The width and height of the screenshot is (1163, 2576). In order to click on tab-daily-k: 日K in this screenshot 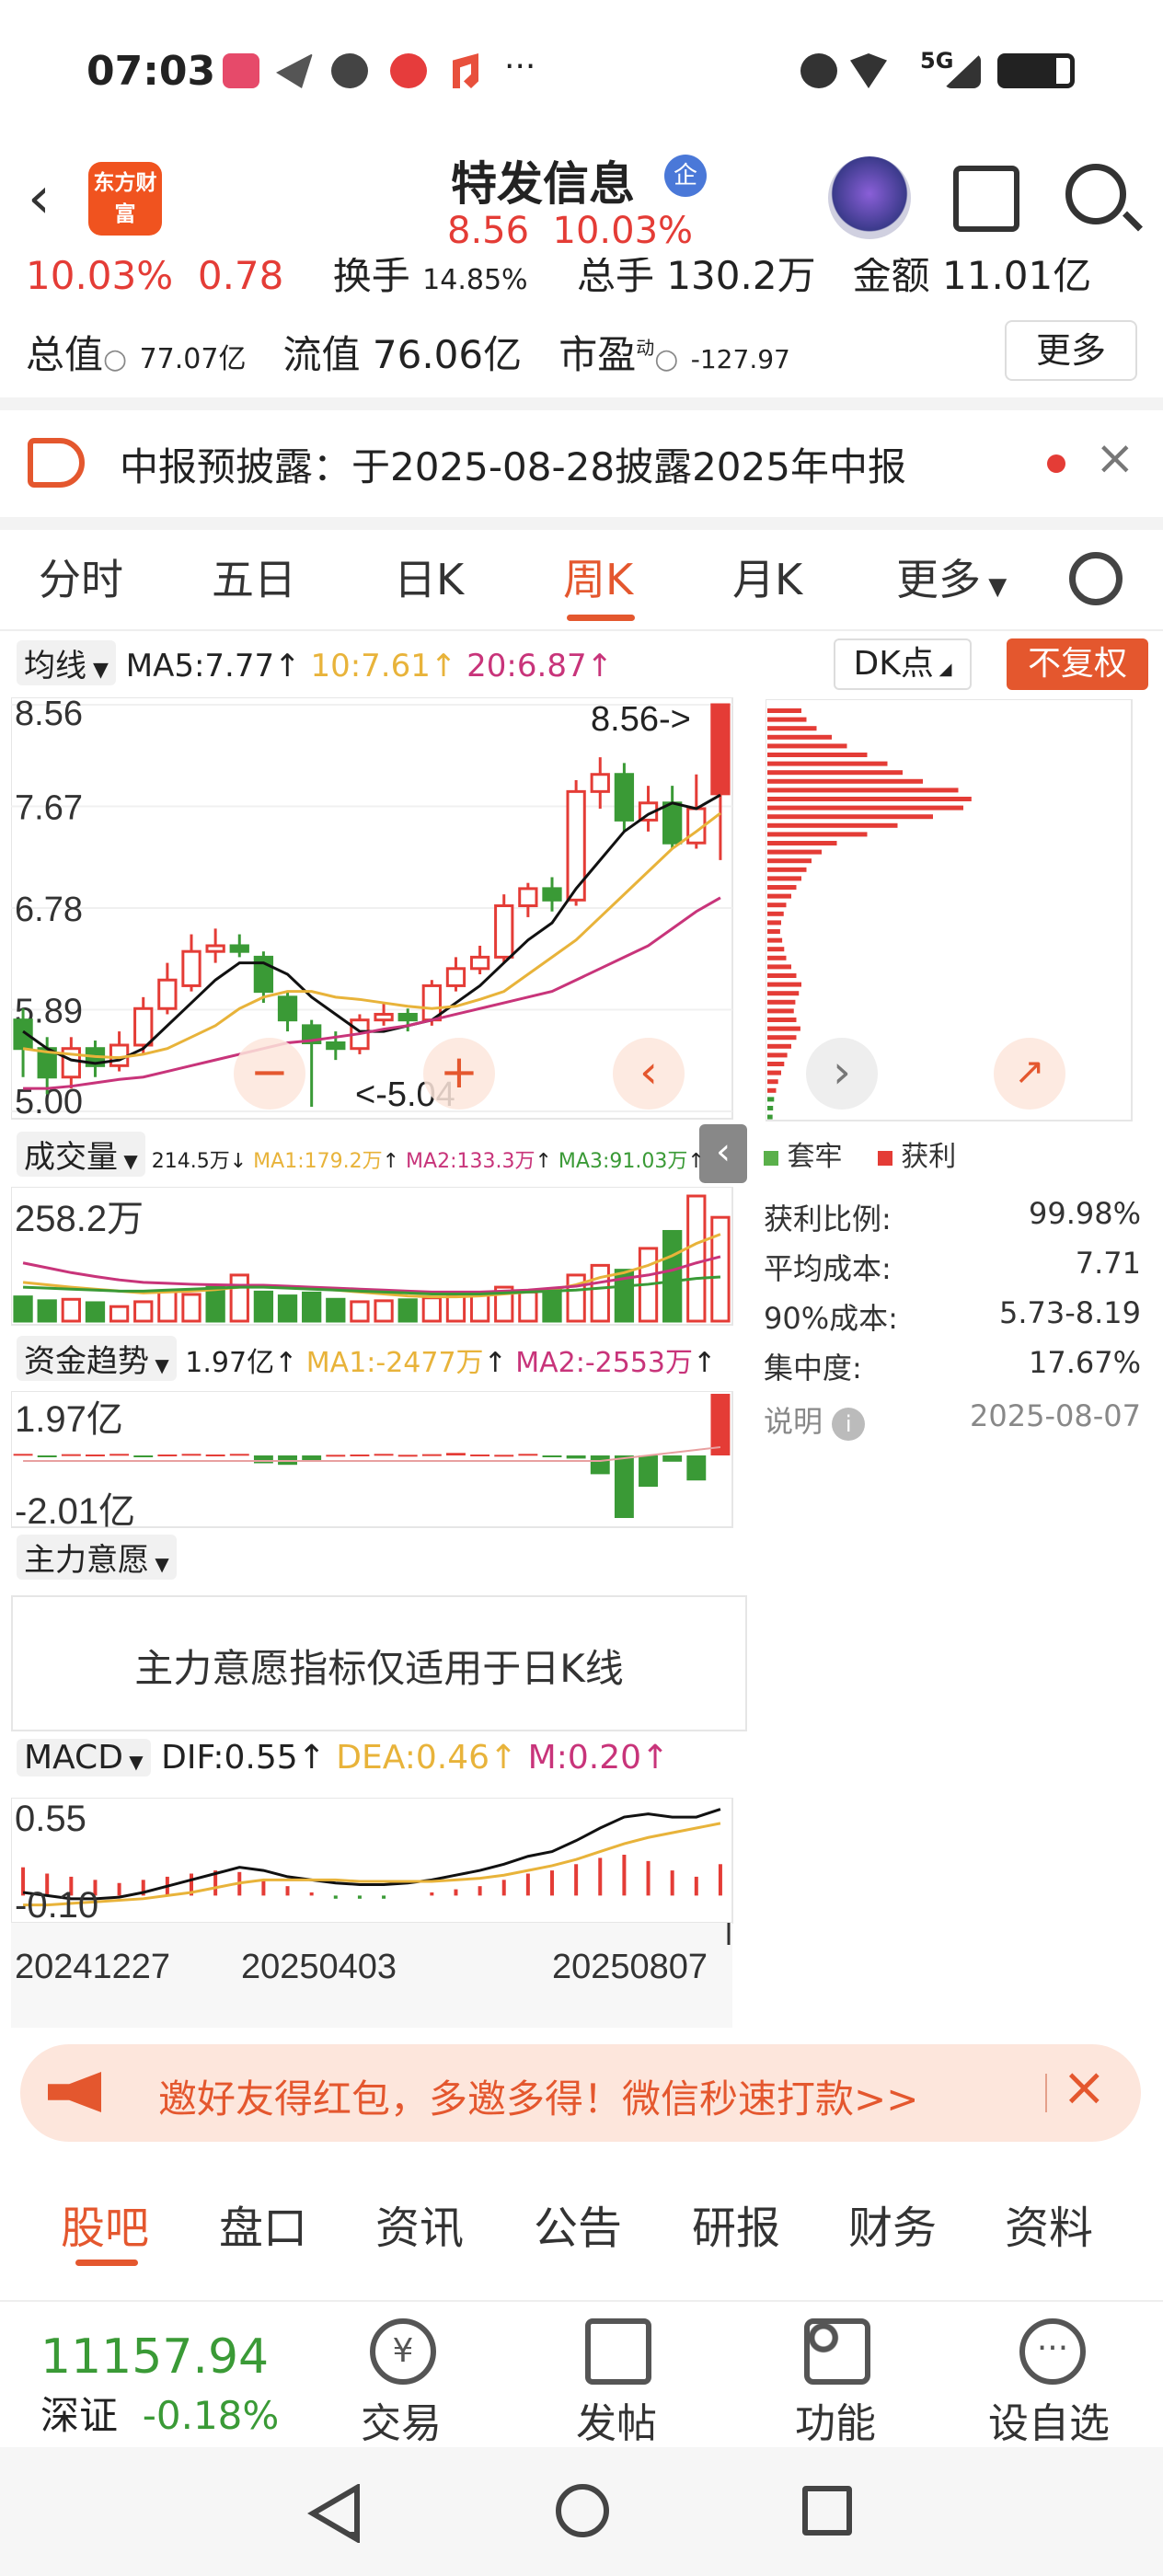, I will do `click(429, 576)`.